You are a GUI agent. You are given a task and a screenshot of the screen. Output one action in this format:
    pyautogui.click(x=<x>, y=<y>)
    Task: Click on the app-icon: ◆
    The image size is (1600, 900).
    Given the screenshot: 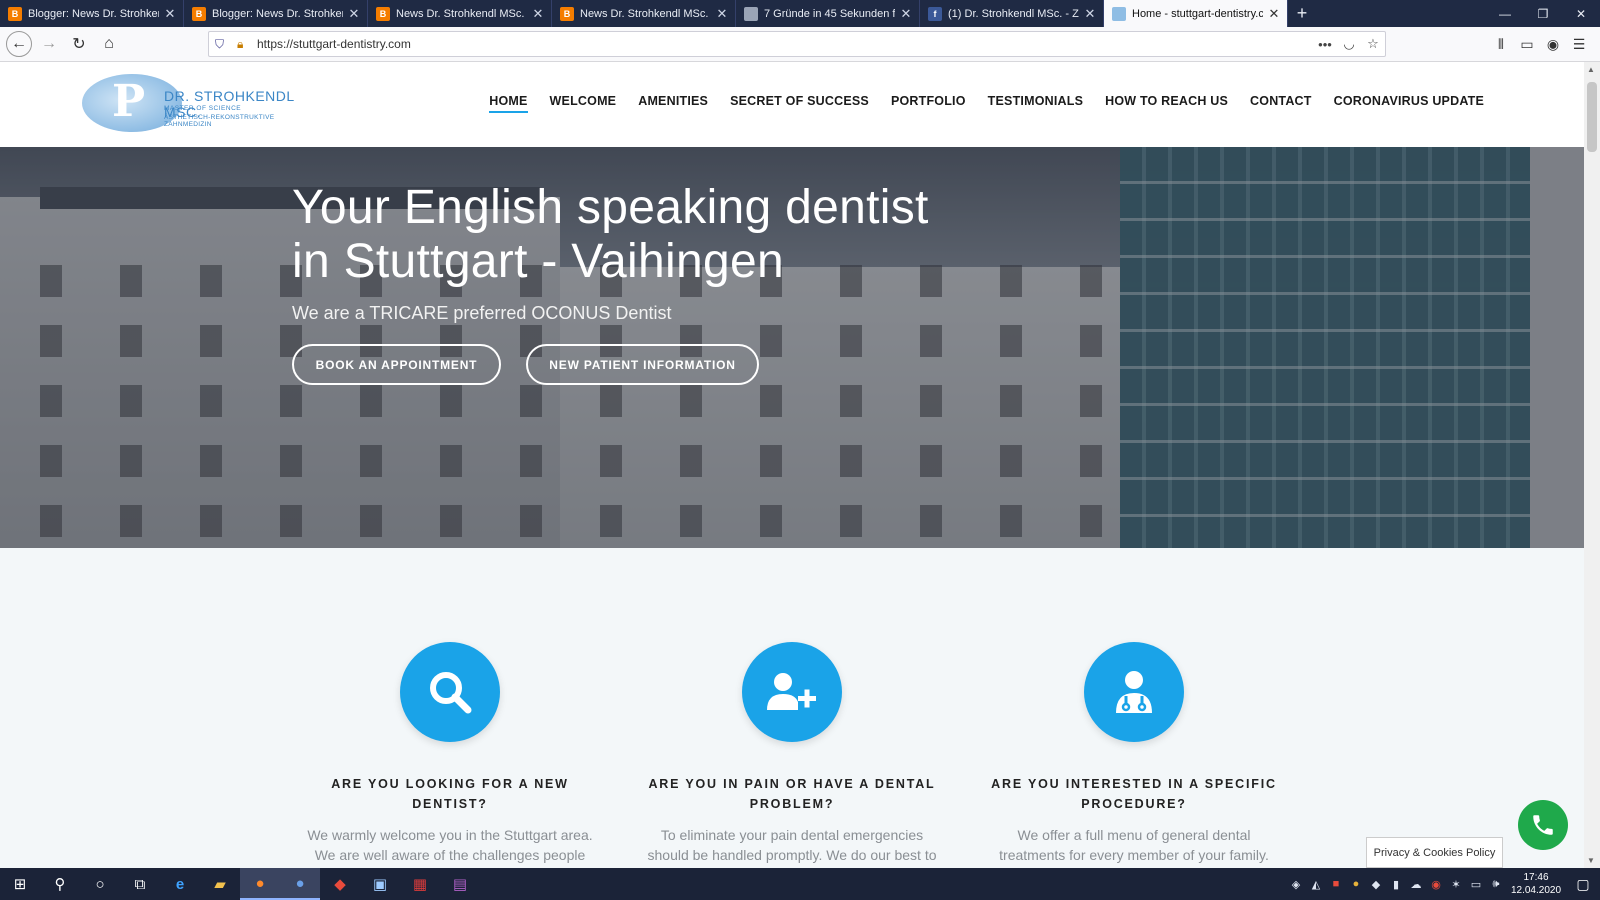 What is the action you would take?
    pyautogui.click(x=340, y=884)
    